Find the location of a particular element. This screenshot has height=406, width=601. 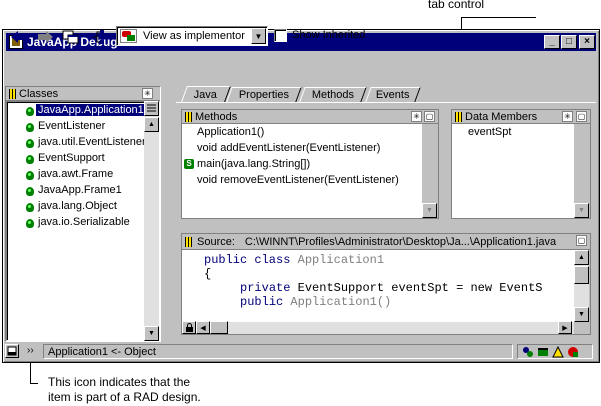

tab-control-callout-hline is located at coordinates (498, 17).